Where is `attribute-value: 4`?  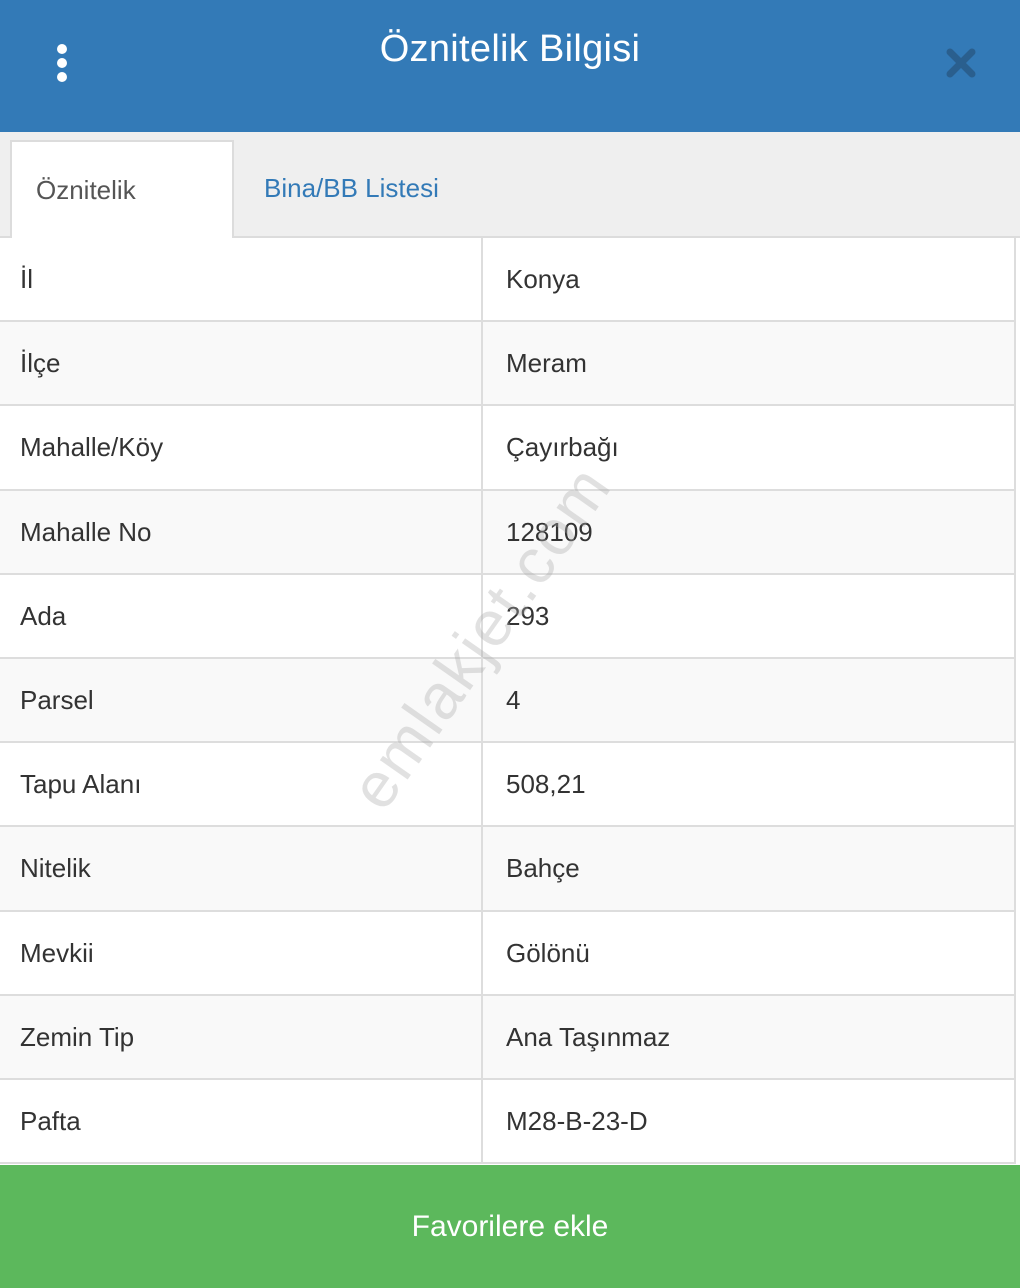
attribute-value: 4 is located at coordinates (513, 699).